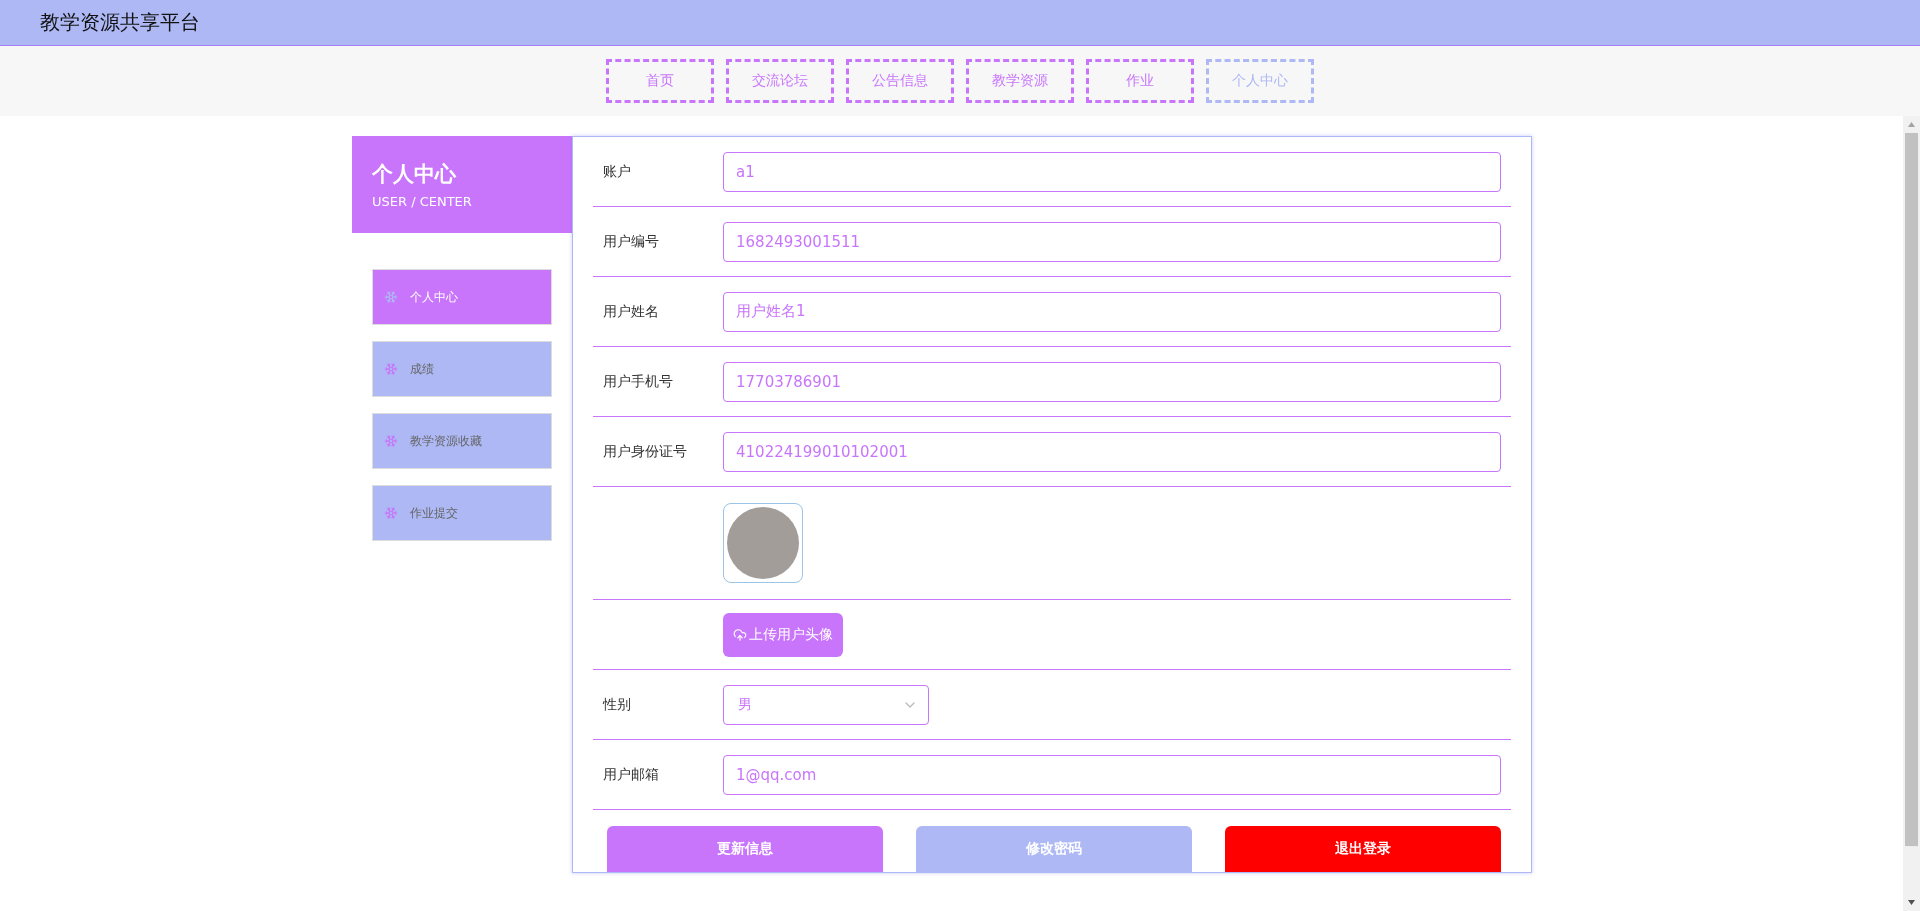 The width and height of the screenshot is (1920, 911). I want to click on field-label: 用户姓名, so click(631, 311).